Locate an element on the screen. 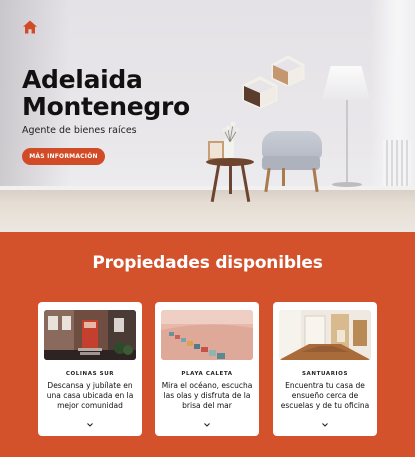  floor-lamp is located at coordinates (346, 83).